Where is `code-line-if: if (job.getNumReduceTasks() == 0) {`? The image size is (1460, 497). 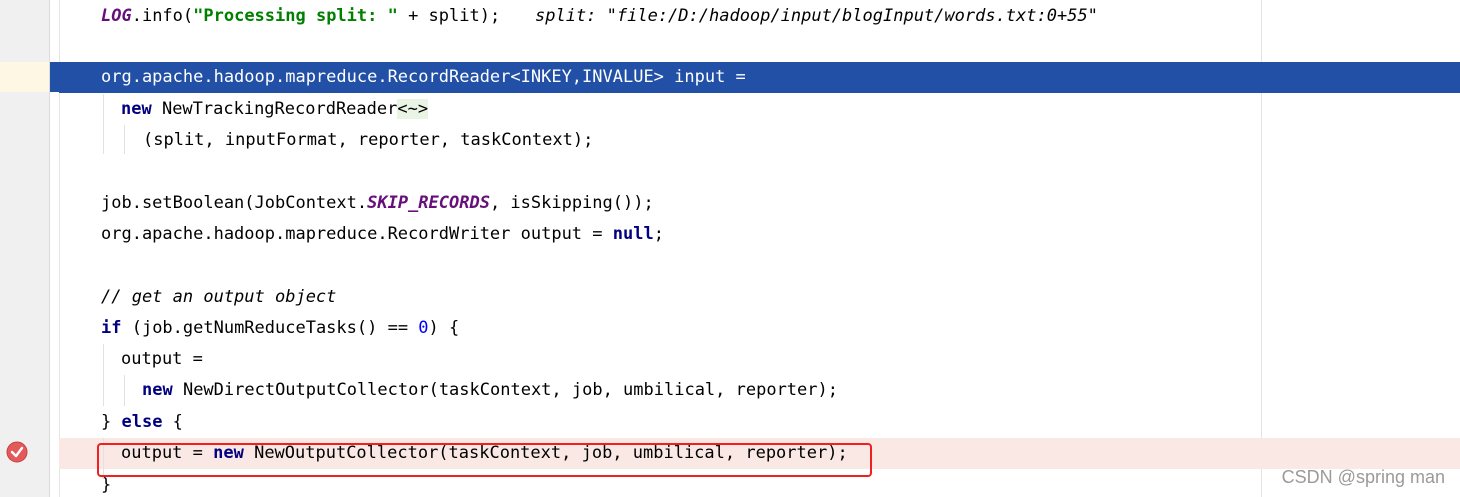
code-line-if: if (job.getNumReduceTasks() == 0) { is located at coordinates (730, 328).